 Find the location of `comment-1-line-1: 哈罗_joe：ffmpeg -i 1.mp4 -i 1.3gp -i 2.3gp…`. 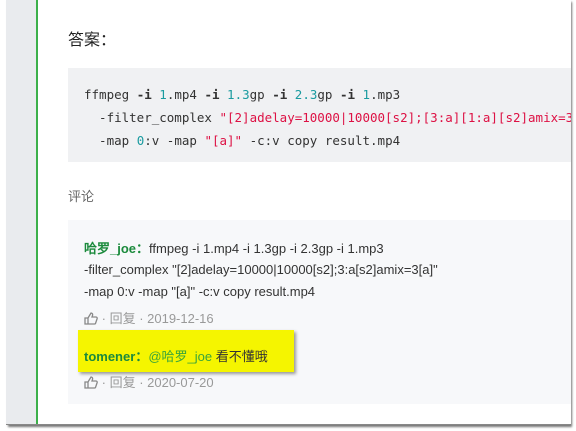

comment-1-line-1: 哈罗_joe：ffmpeg -i 1.mp4 -i 1.3gp -i 2.3gp… is located at coordinates (234, 247).